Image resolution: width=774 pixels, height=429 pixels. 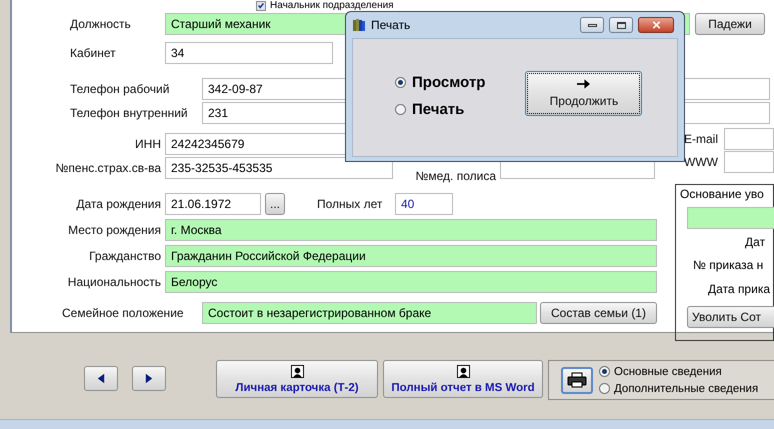 I want to click on input-field: Гражданин Российской Федерации, so click(x=411, y=255).